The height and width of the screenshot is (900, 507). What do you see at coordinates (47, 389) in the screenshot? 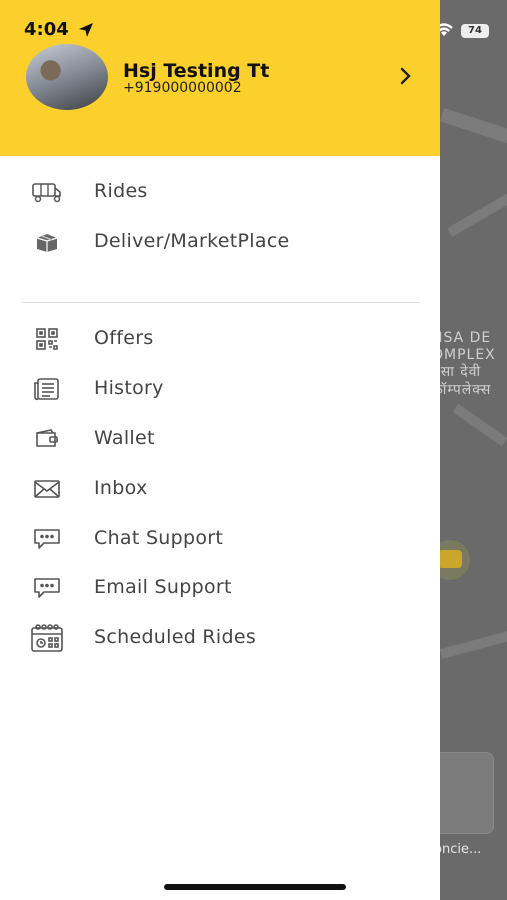
I see `history-list-icon` at bounding box center [47, 389].